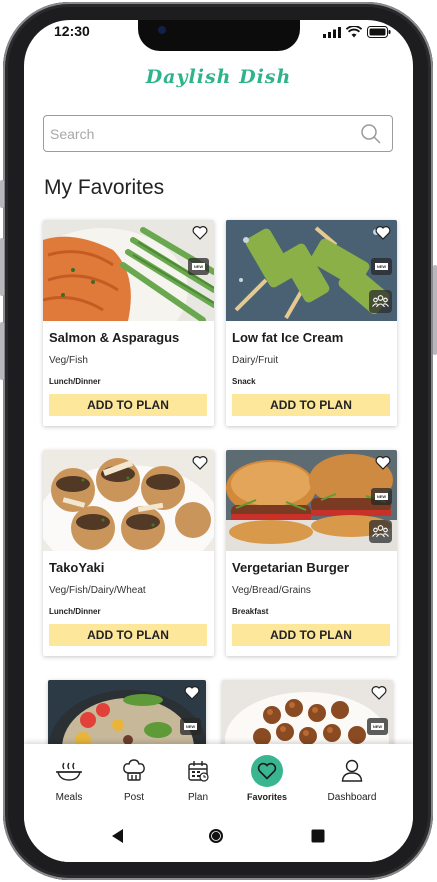 This screenshot has width=437, height=882. Describe the element at coordinates (255, 360) in the screenshot. I see `recipe-category: Dairy/Fruit` at that location.